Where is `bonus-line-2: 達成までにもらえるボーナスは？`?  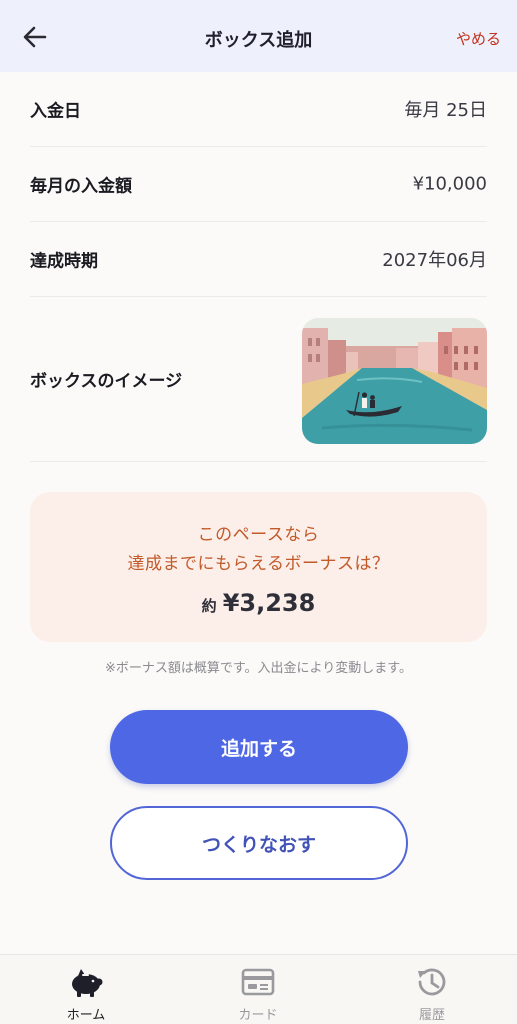 bonus-line-2: 達成までにもらえるボーナスは？ is located at coordinates (258, 564).